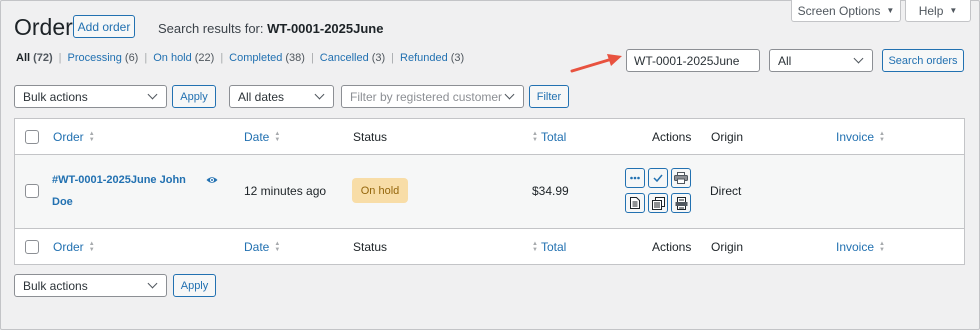 The width and height of the screenshot is (980, 330). I want to click on column-footer-actions: Actions, so click(672, 247).